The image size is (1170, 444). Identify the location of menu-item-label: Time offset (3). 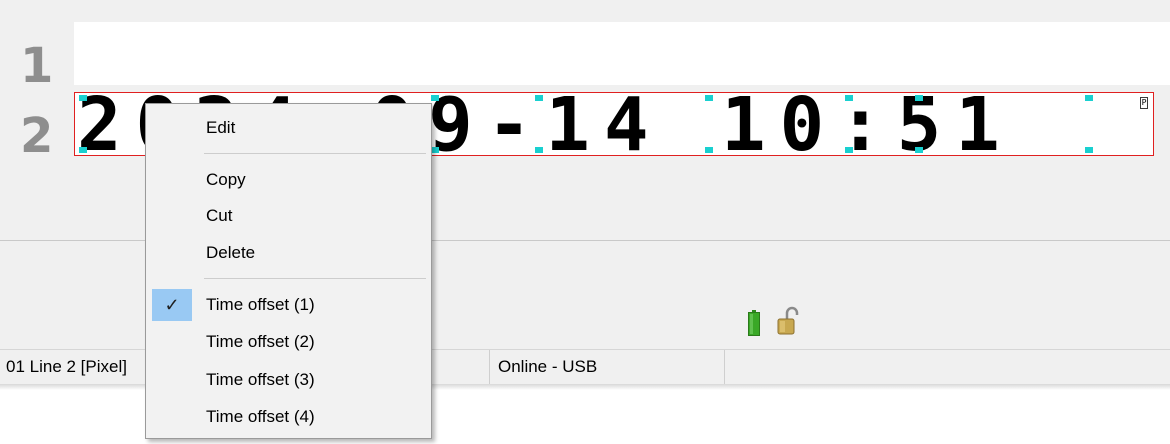
(260, 379).